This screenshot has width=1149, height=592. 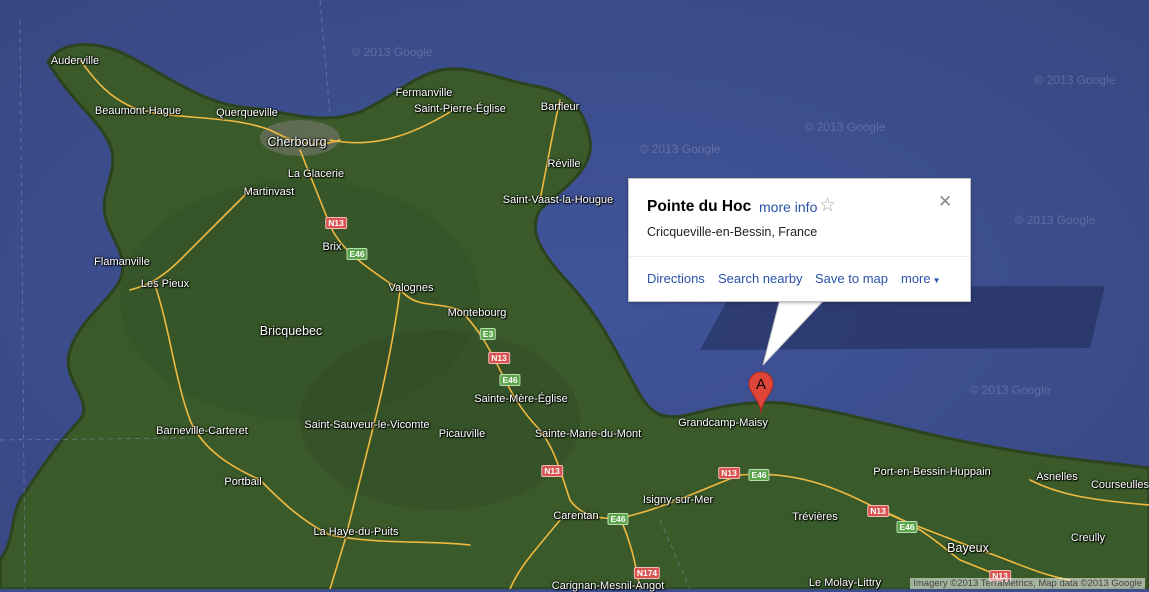 I want to click on place-label: Saint-Pierre-Église, so click(x=460, y=109).